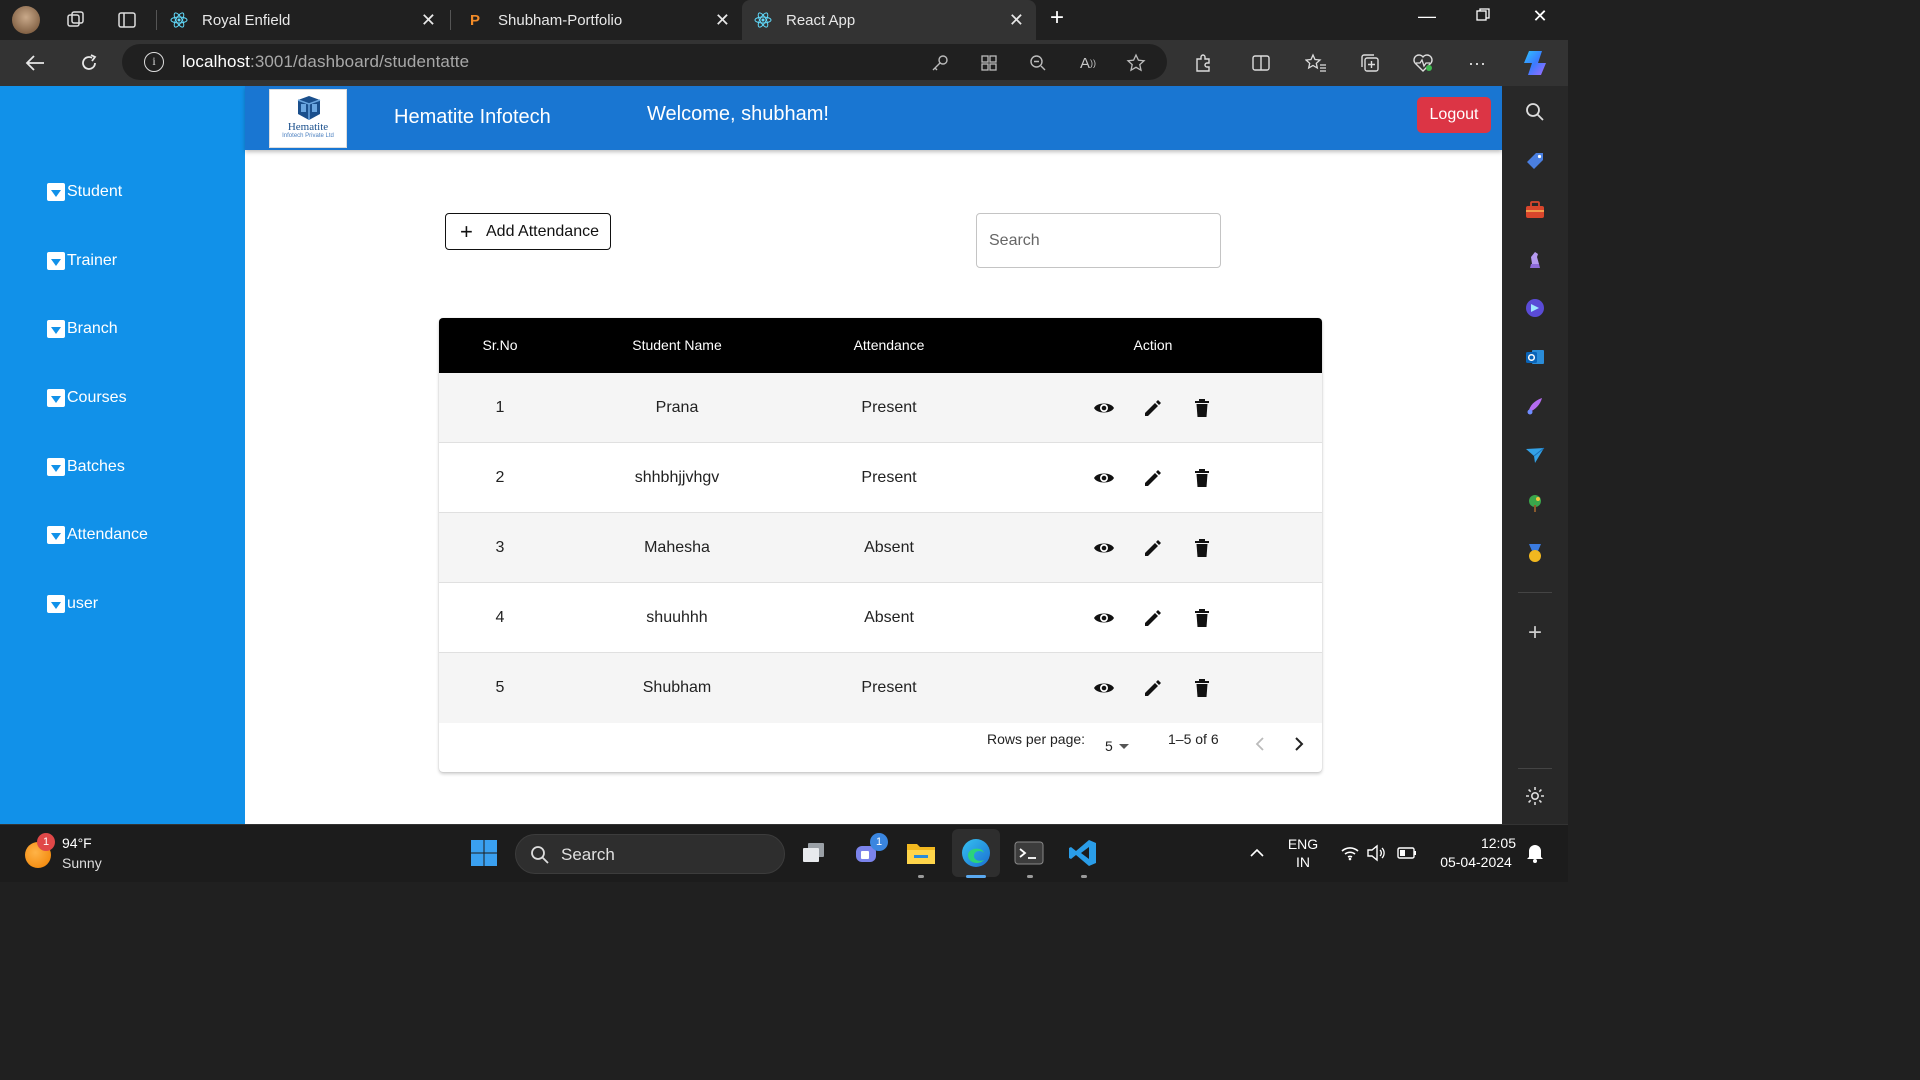 The image size is (1920, 1080). Describe the element at coordinates (1117, 746) in the screenshot. I see `rows-per-page-select: 5` at that location.